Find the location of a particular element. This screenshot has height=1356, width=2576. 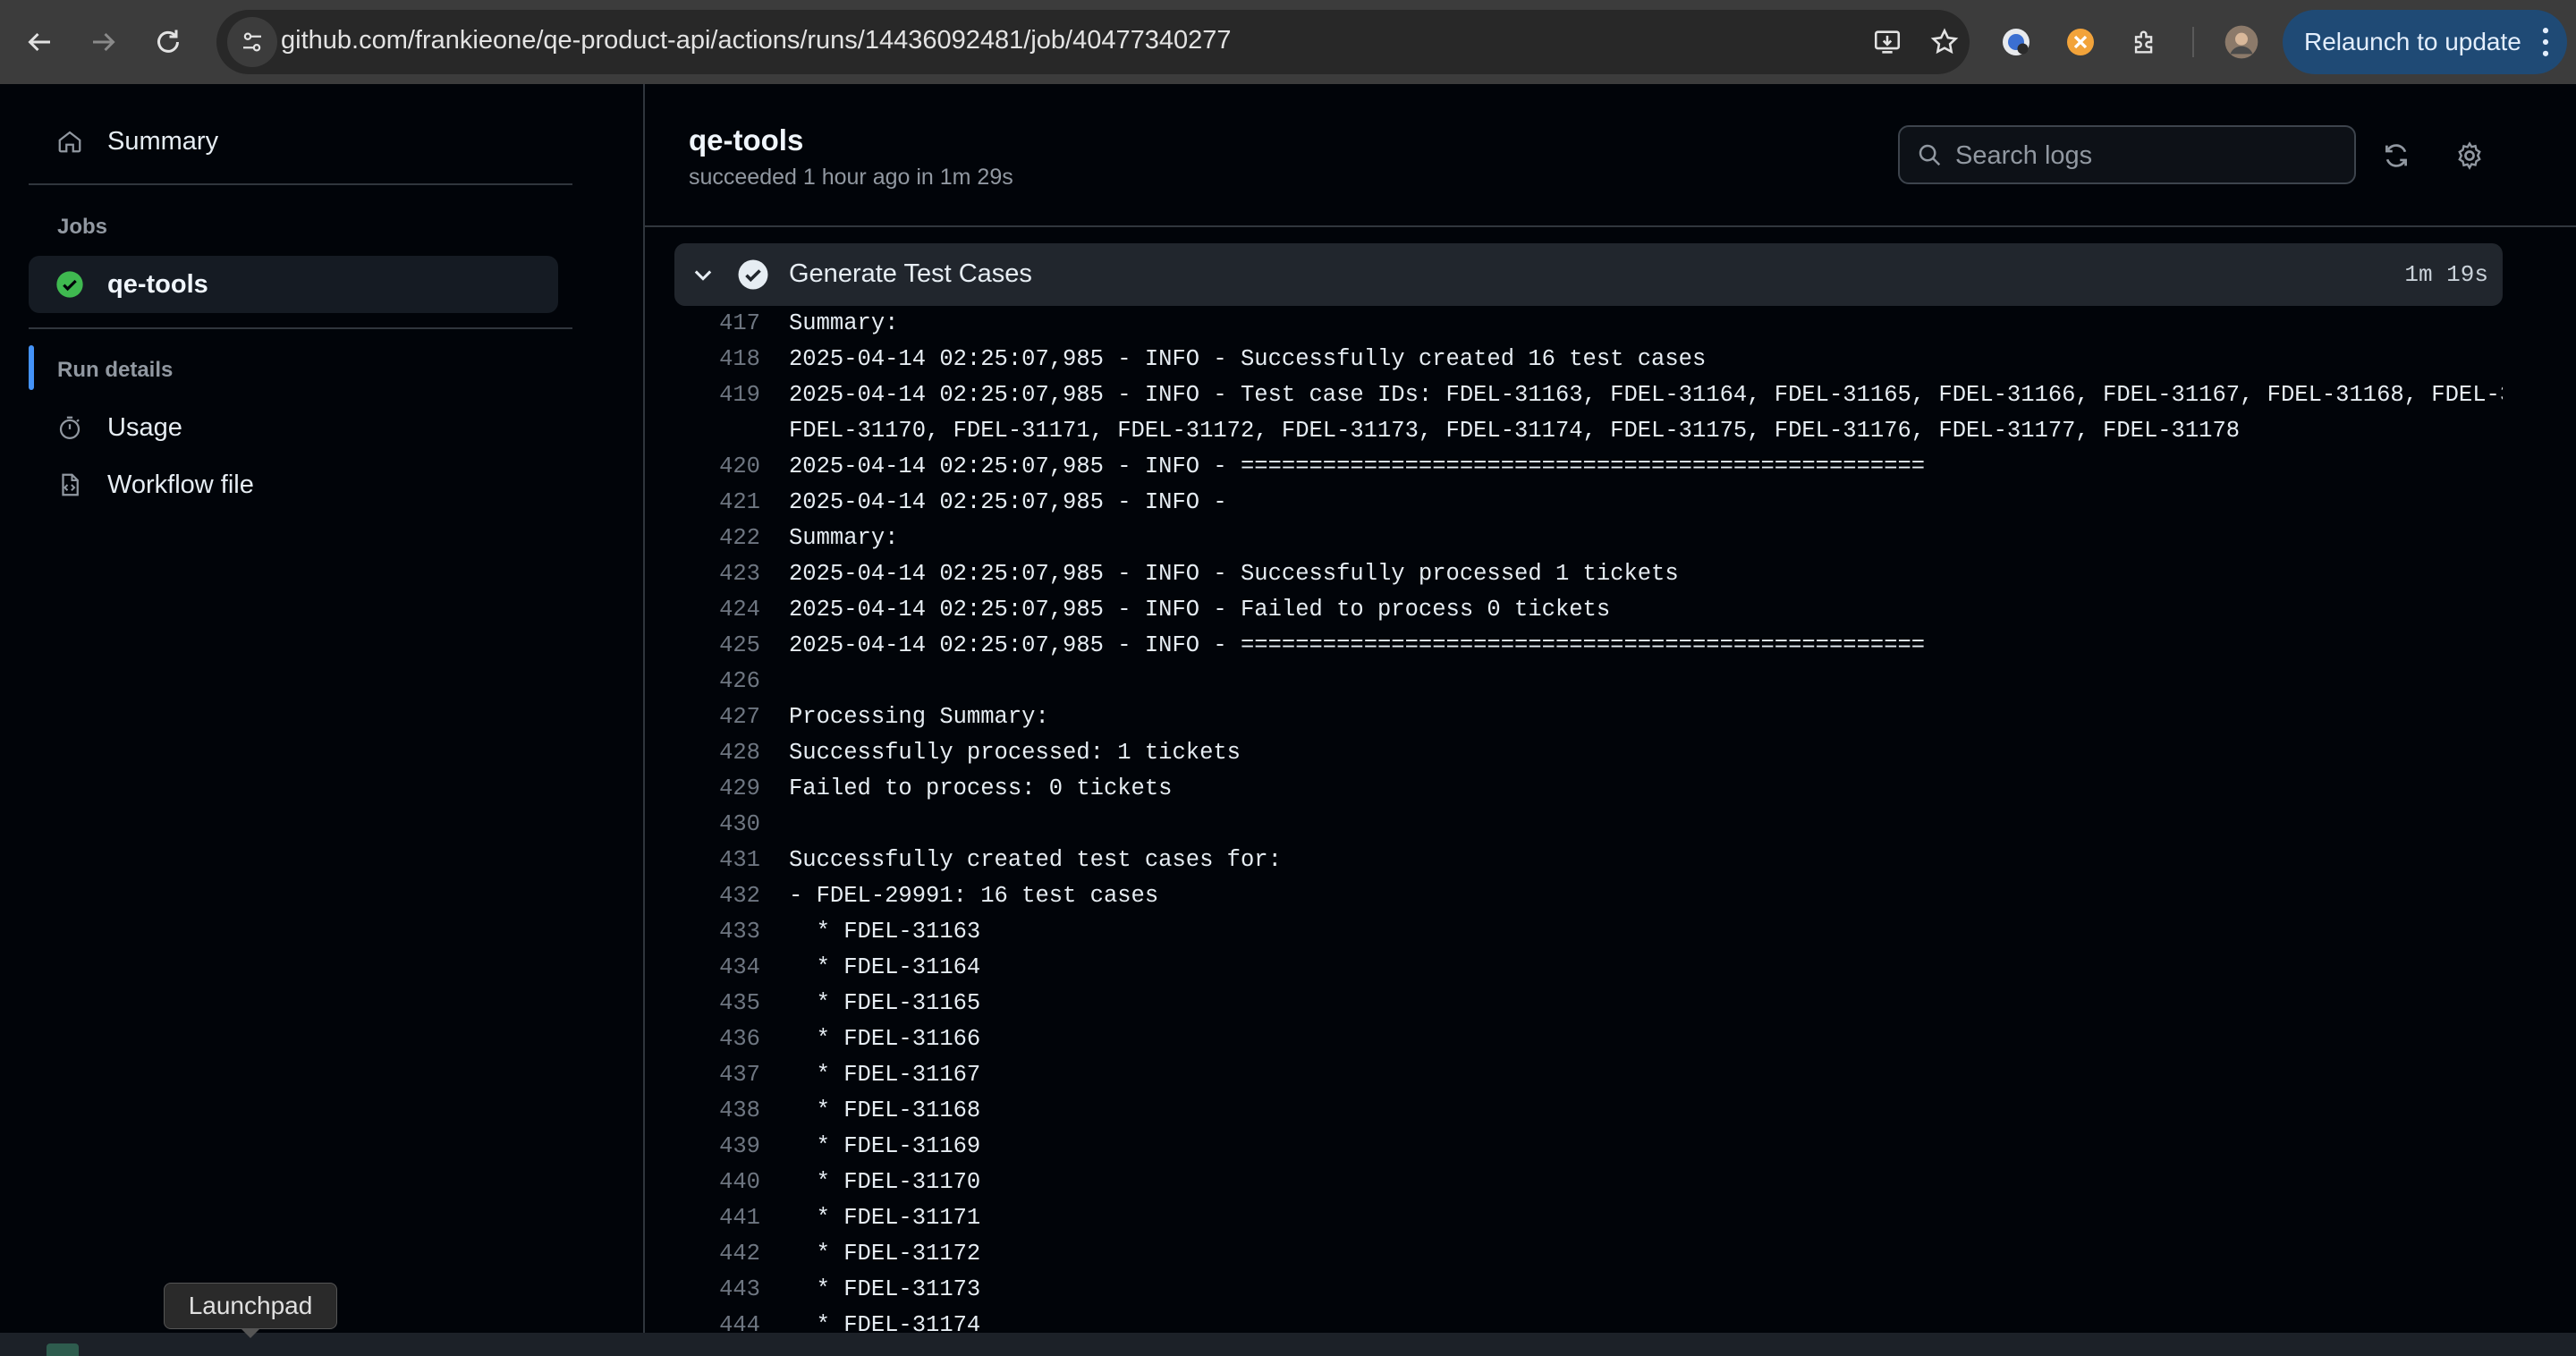

extension-2-button is located at coordinates (2080, 43).